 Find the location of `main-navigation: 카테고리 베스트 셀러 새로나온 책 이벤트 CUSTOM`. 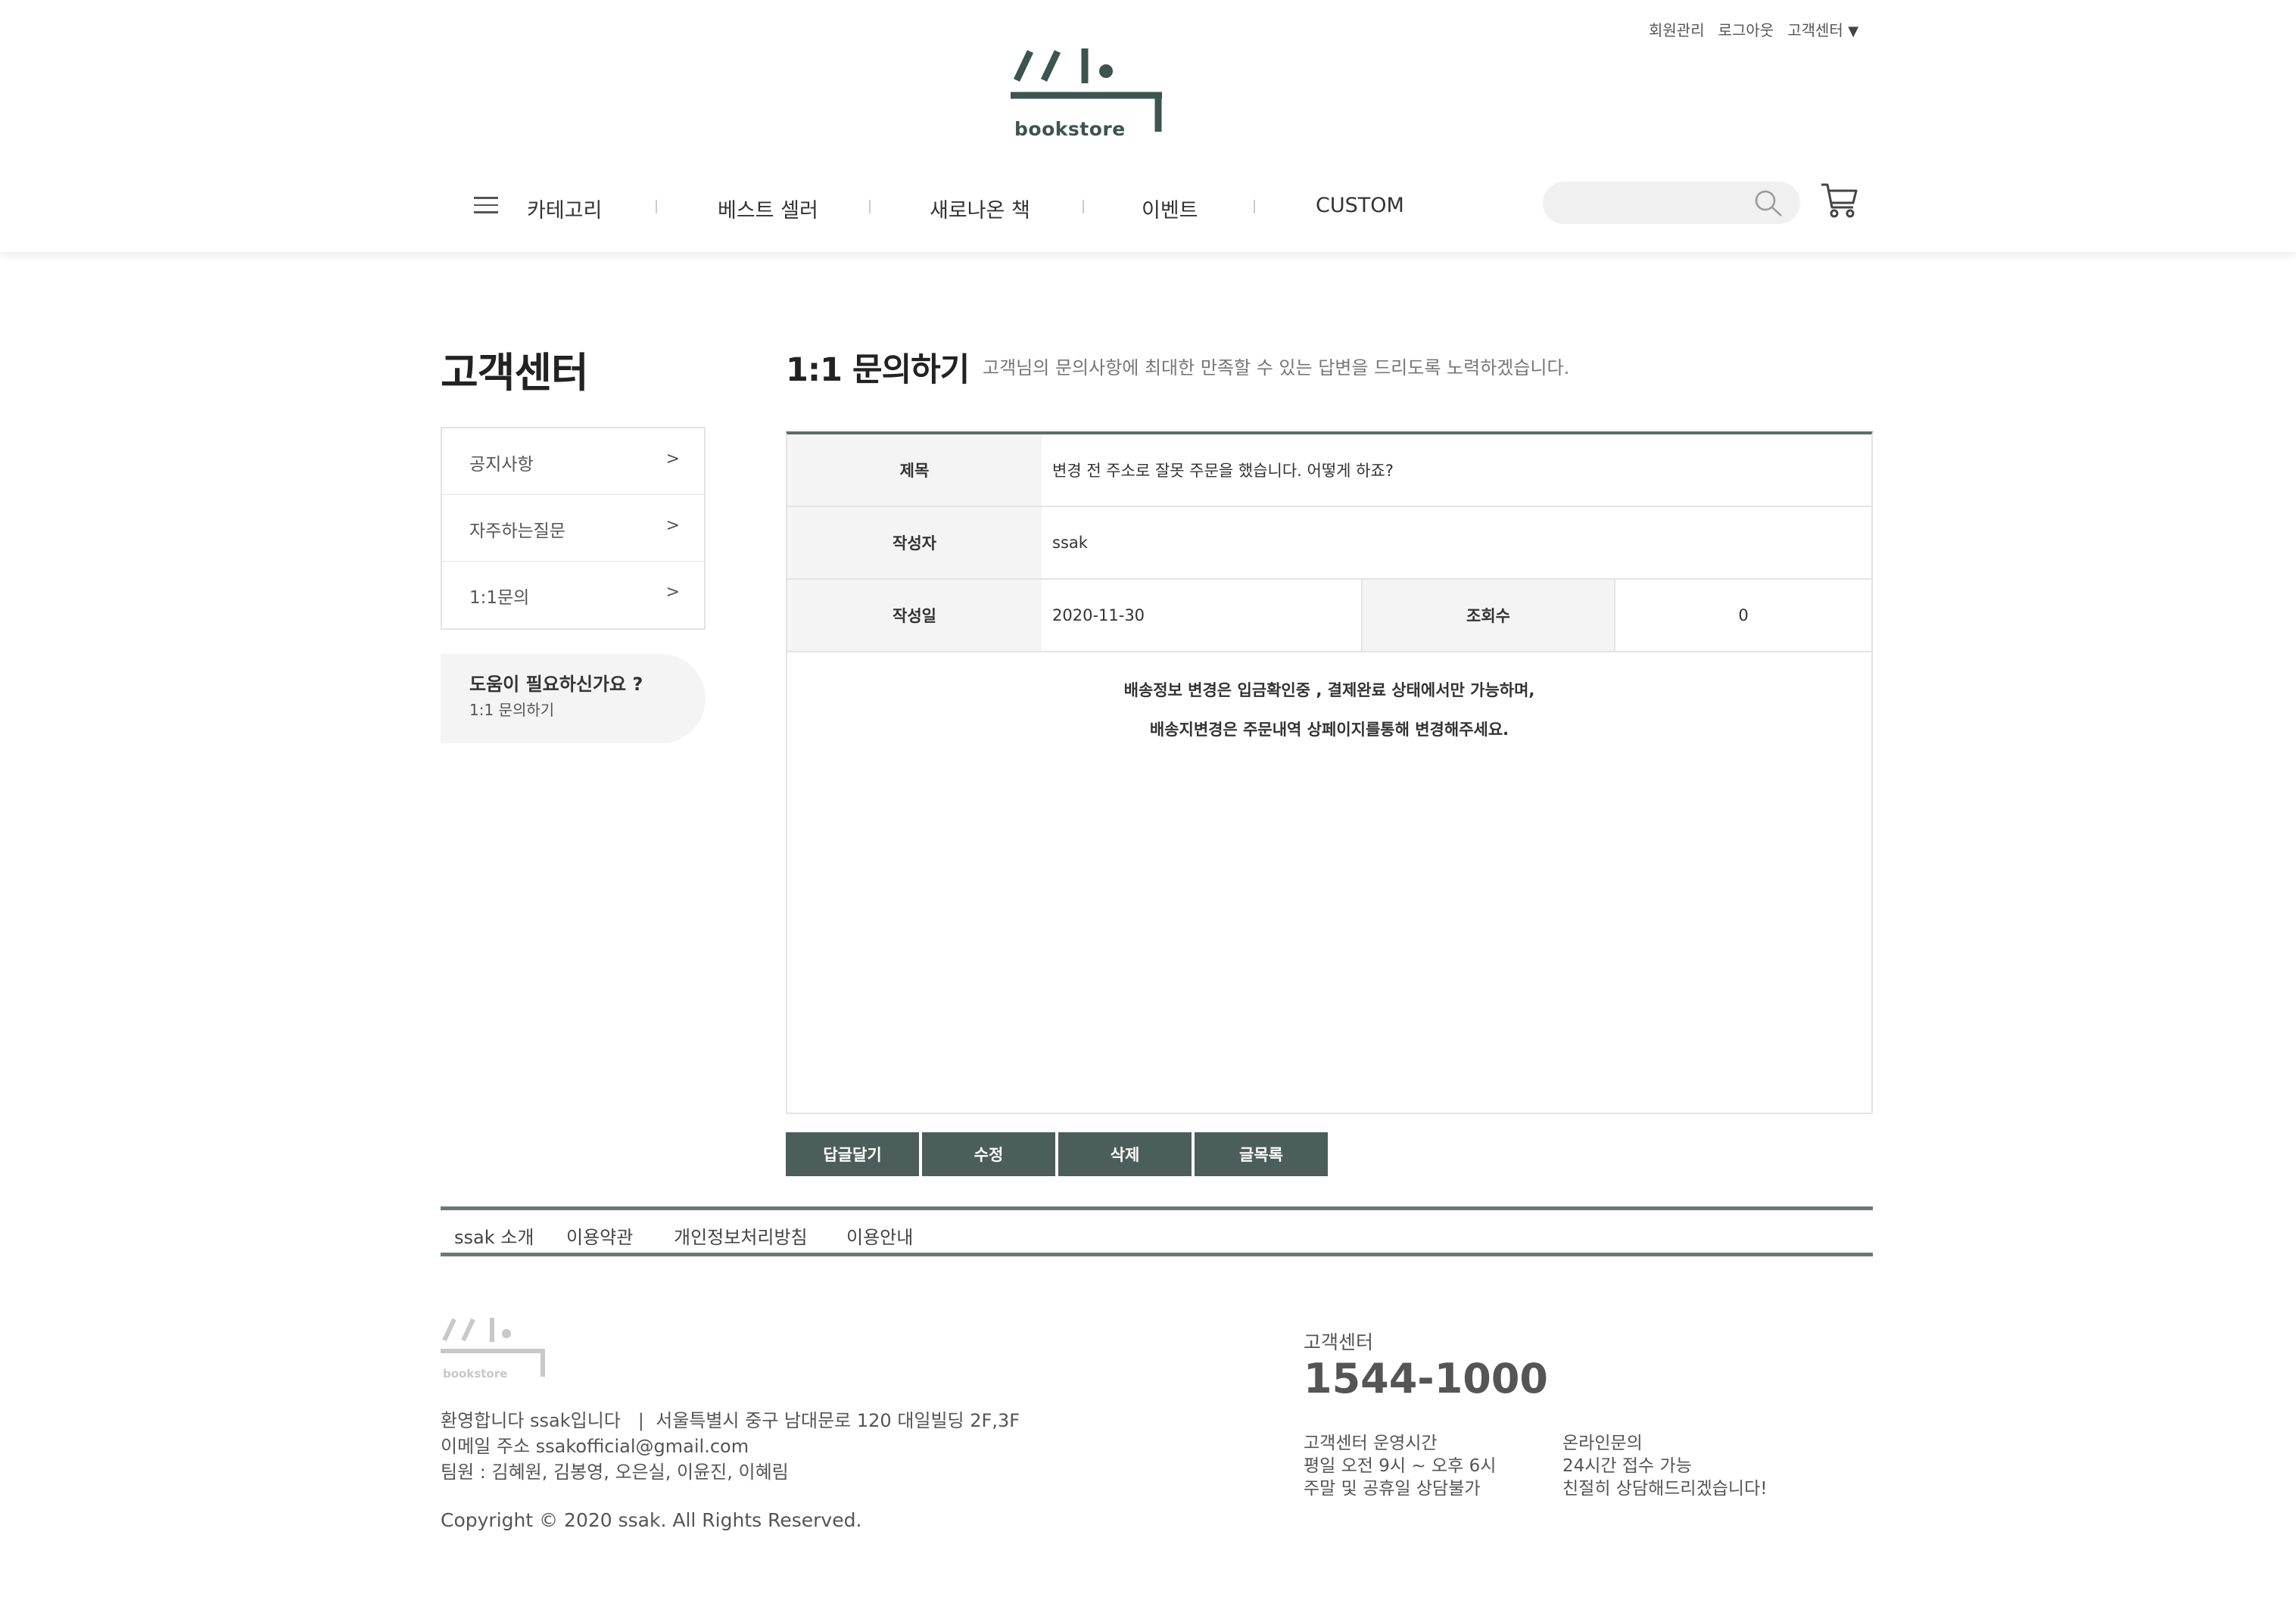

main-navigation: 카테고리 베스트 셀러 새로나온 책 이벤트 CUSTOM is located at coordinates (938, 205).